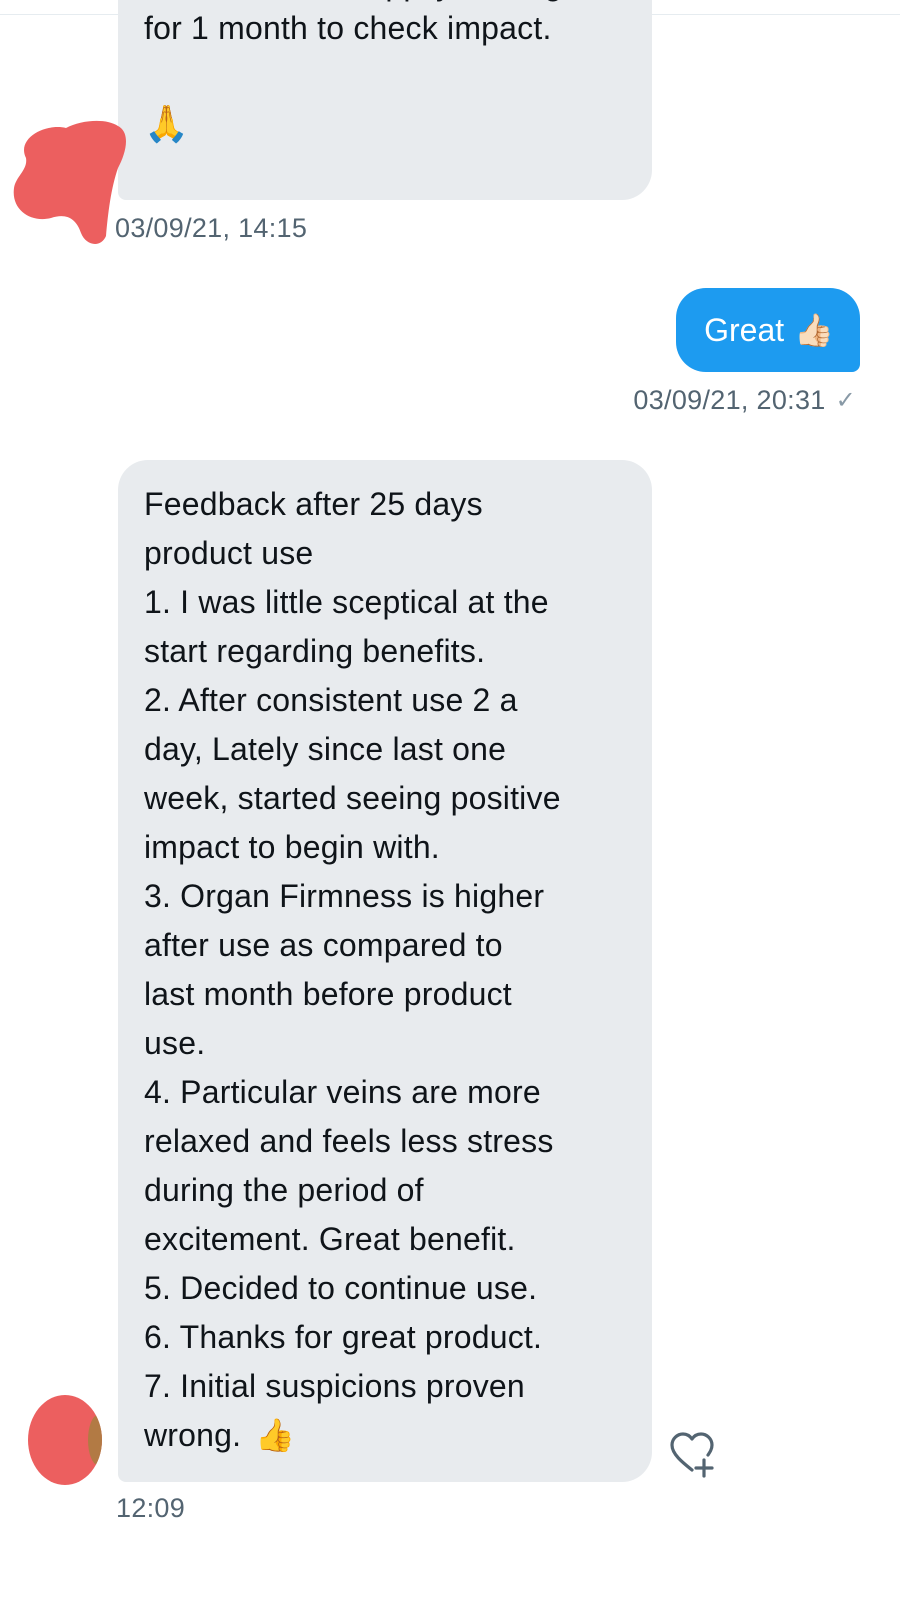 The image size is (900, 1600). Describe the element at coordinates (313, 504) in the screenshot. I see `message-line: Feedback after 25 days` at that location.